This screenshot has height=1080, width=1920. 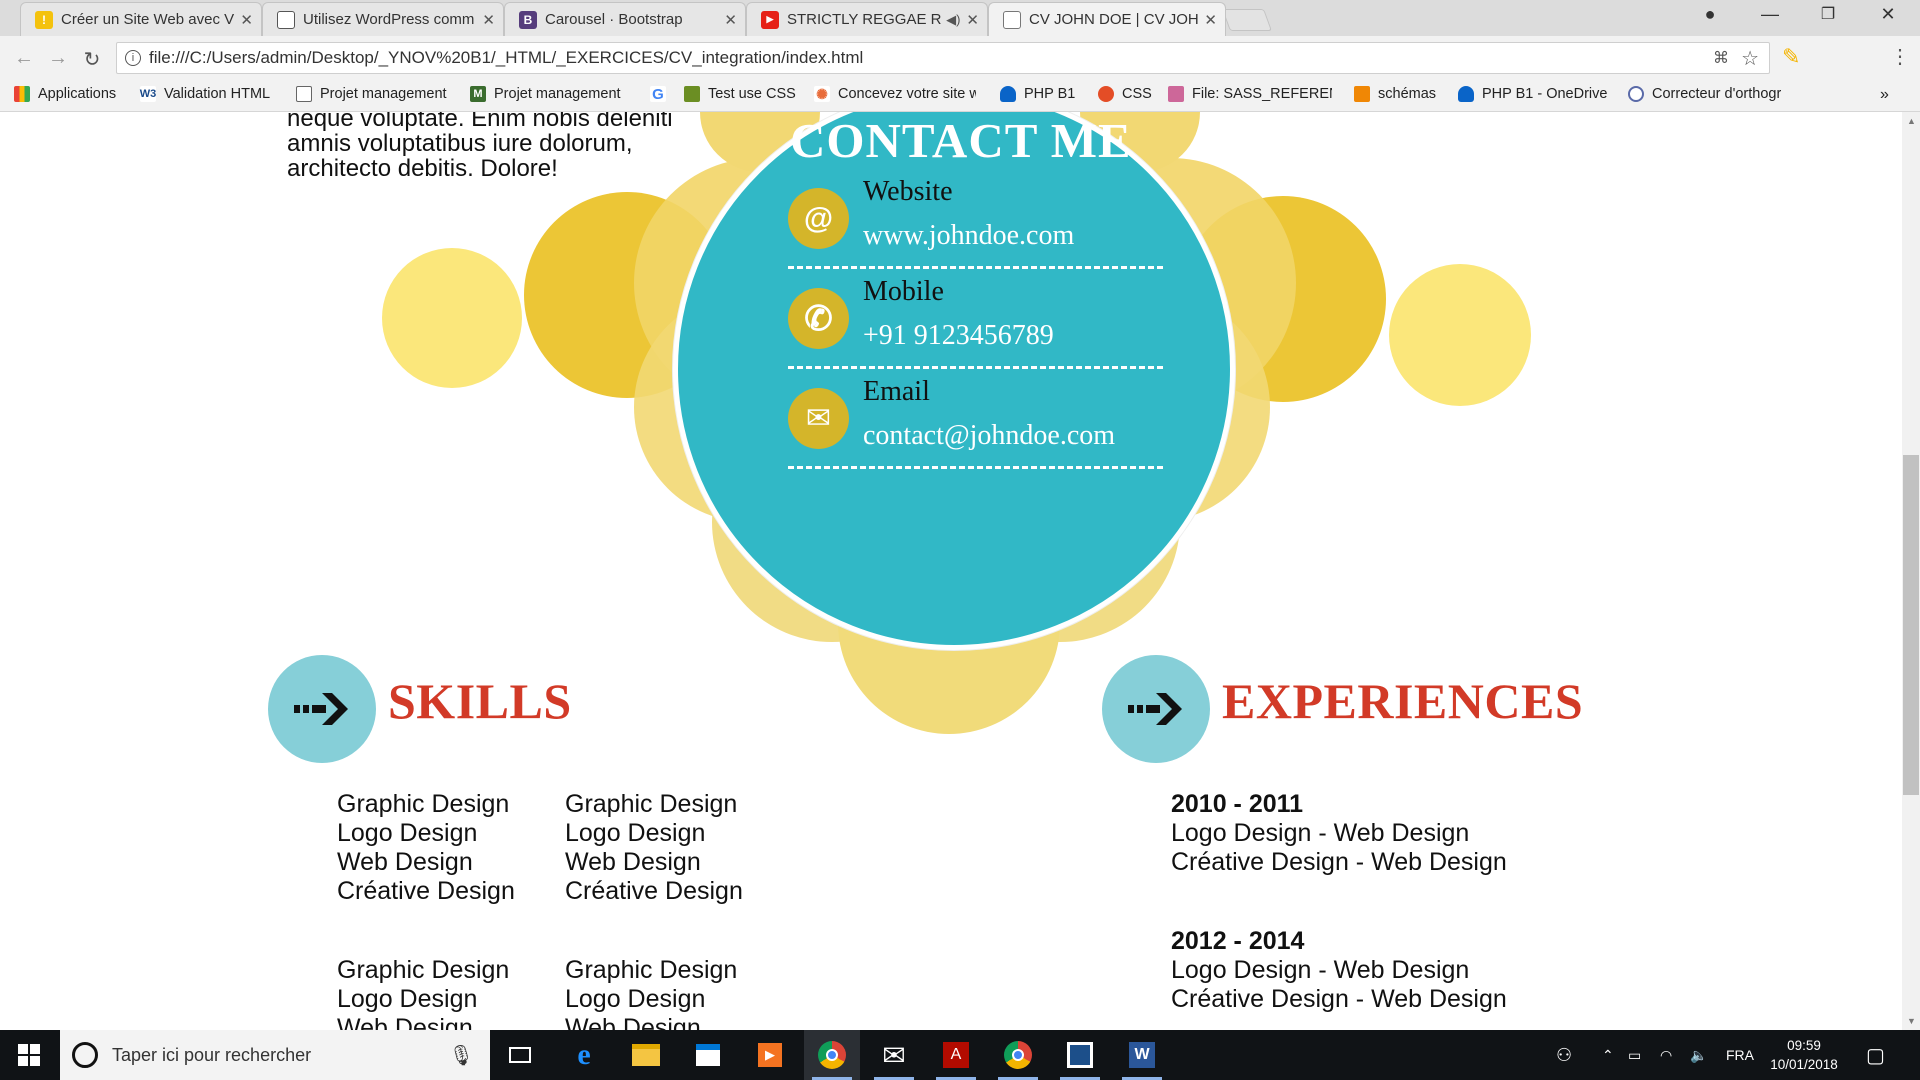 What do you see at coordinates (953, 20) in the screenshot?
I see `audio-playing-icon: ◀)` at bounding box center [953, 20].